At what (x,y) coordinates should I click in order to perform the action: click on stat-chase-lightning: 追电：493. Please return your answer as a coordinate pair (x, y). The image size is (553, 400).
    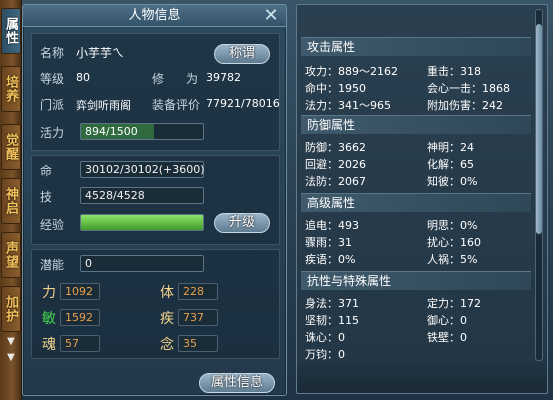
    Looking at the image, I should click on (332, 225).